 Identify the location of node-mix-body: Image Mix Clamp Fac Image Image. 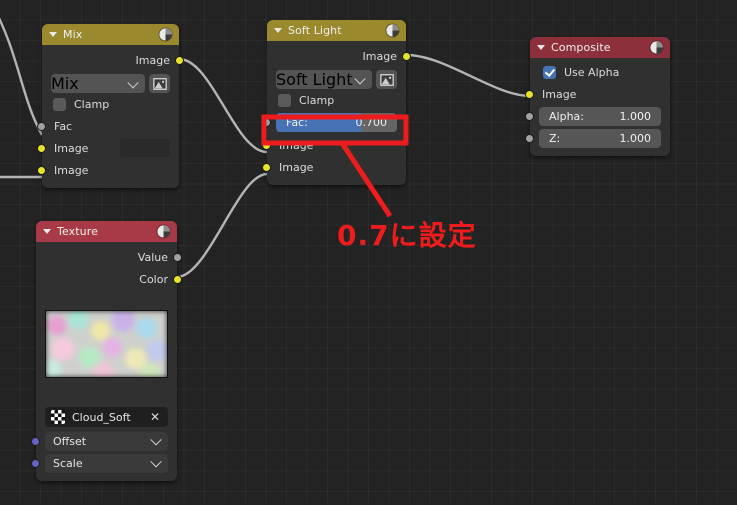
(110, 116).